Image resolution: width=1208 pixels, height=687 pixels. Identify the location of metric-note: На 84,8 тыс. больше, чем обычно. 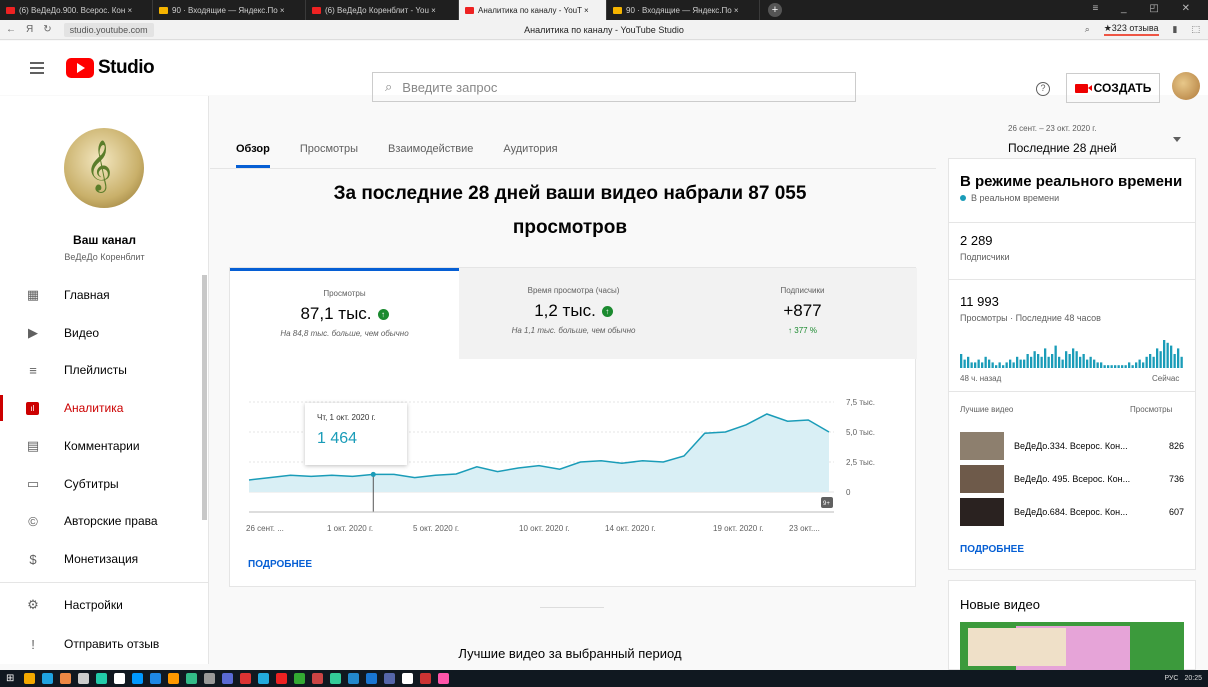
(344, 333).